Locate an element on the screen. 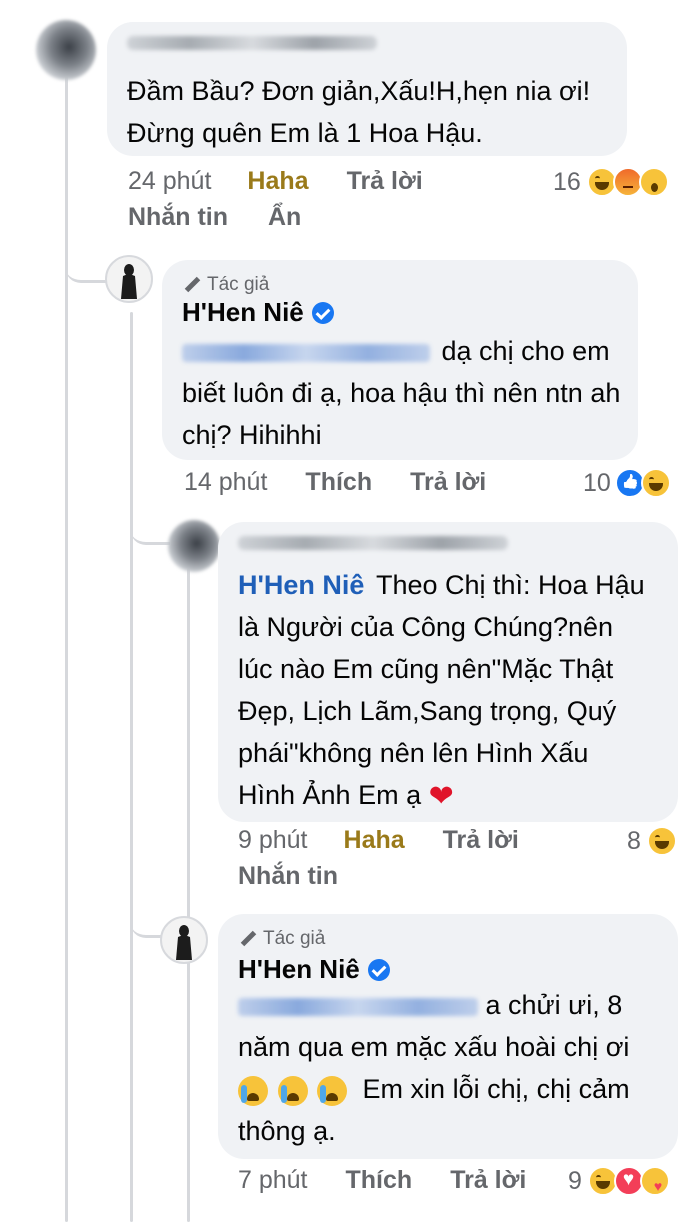 This screenshot has width=700, height=1222. reaction-count: 8 is located at coordinates (634, 840).